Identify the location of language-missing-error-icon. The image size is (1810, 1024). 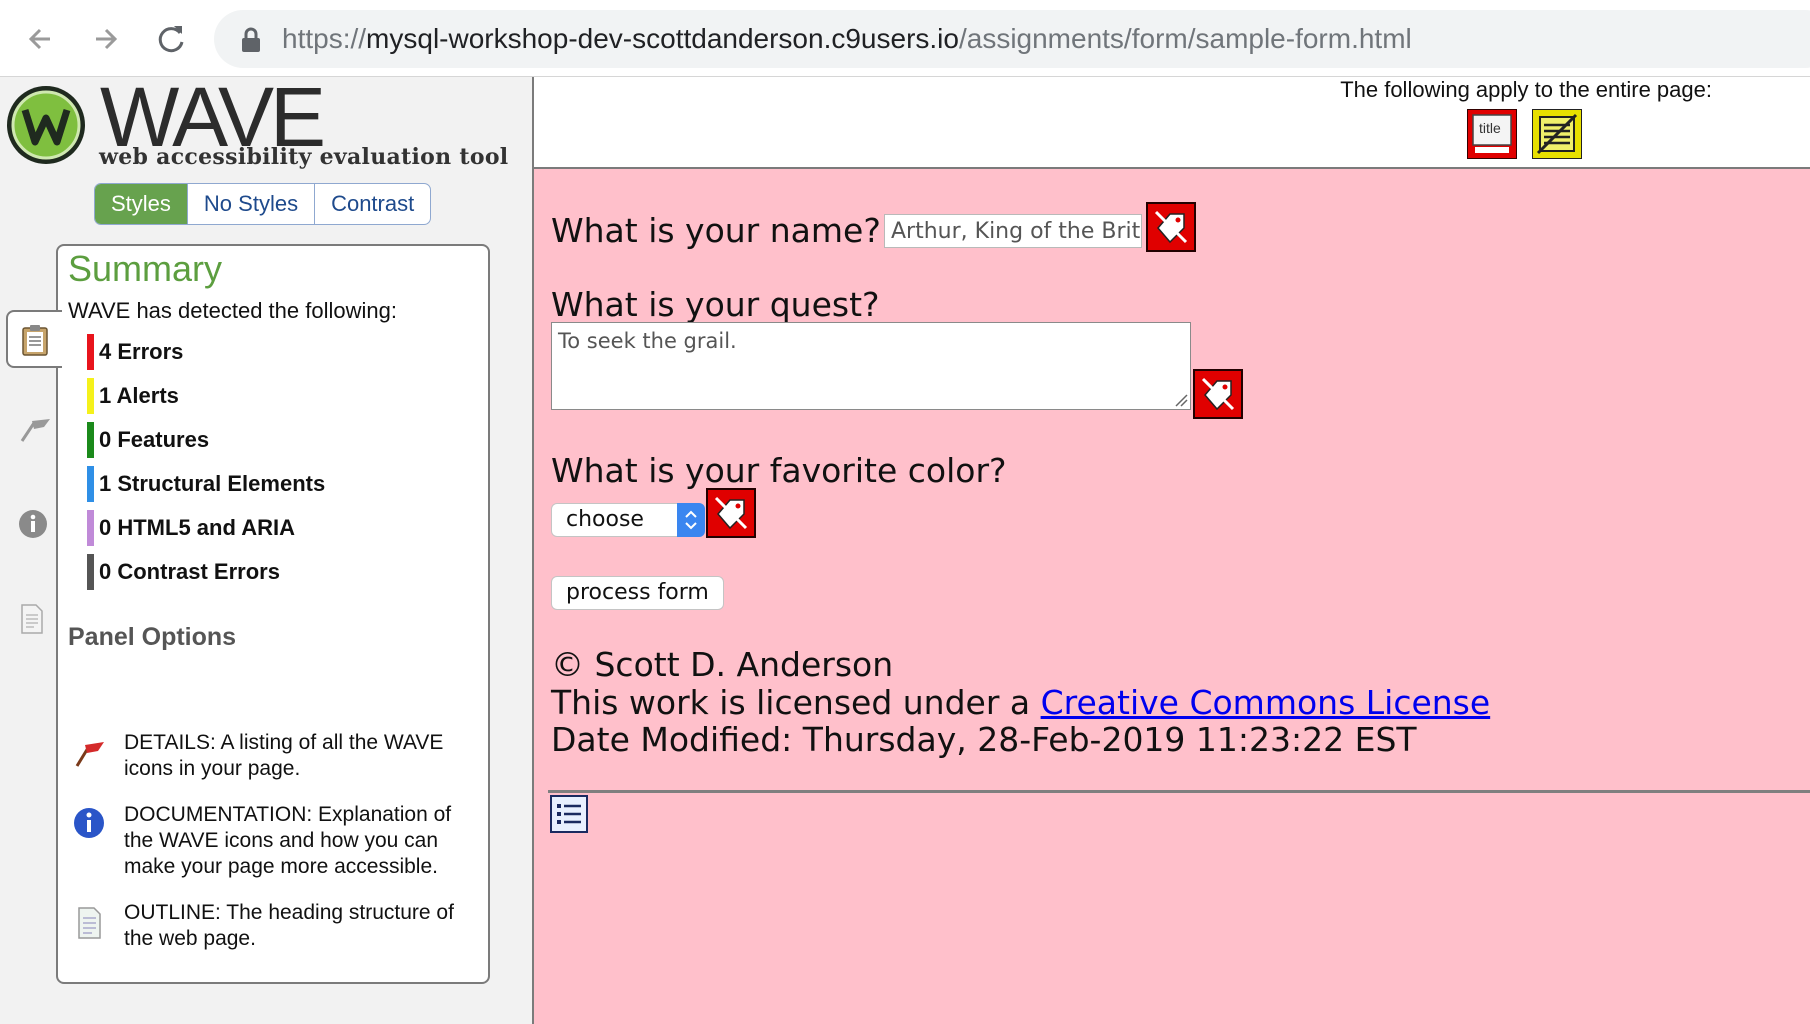
(1557, 134).